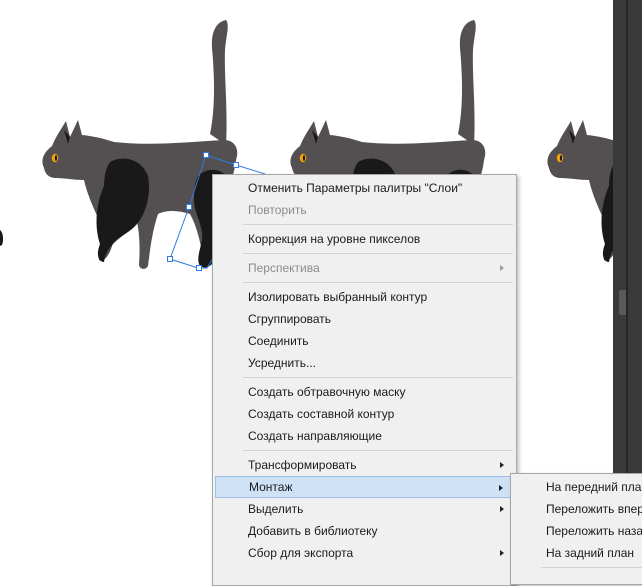 The height and width of the screenshot is (586, 642). What do you see at coordinates (364, 239) in the screenshot?
I see `menu-item-pixel-align: Коррекция на уровне пикселов` at bounding box center [364, 239].